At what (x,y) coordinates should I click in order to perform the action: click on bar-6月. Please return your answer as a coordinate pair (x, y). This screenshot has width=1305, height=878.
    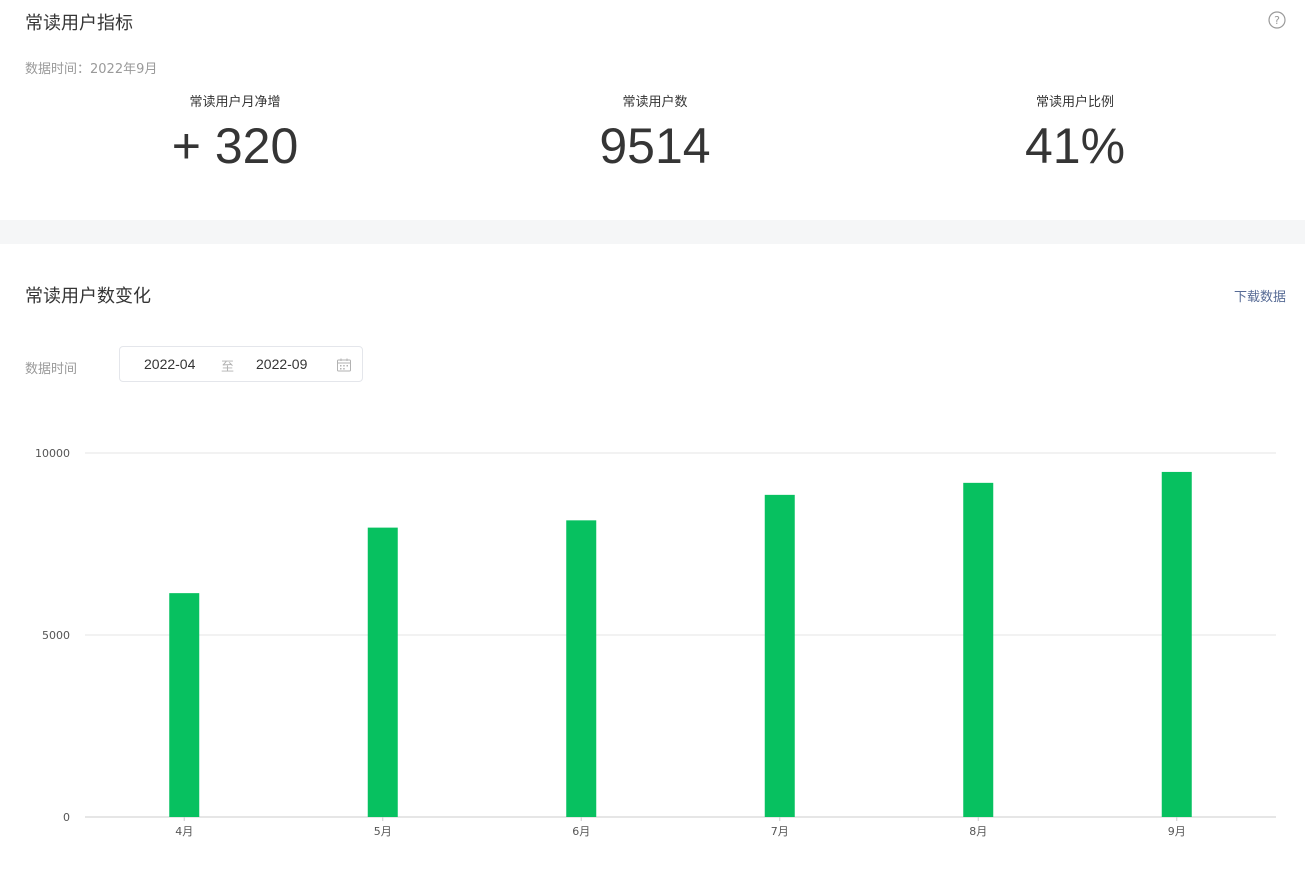
    Looking at the image, I should click on (581, 668).